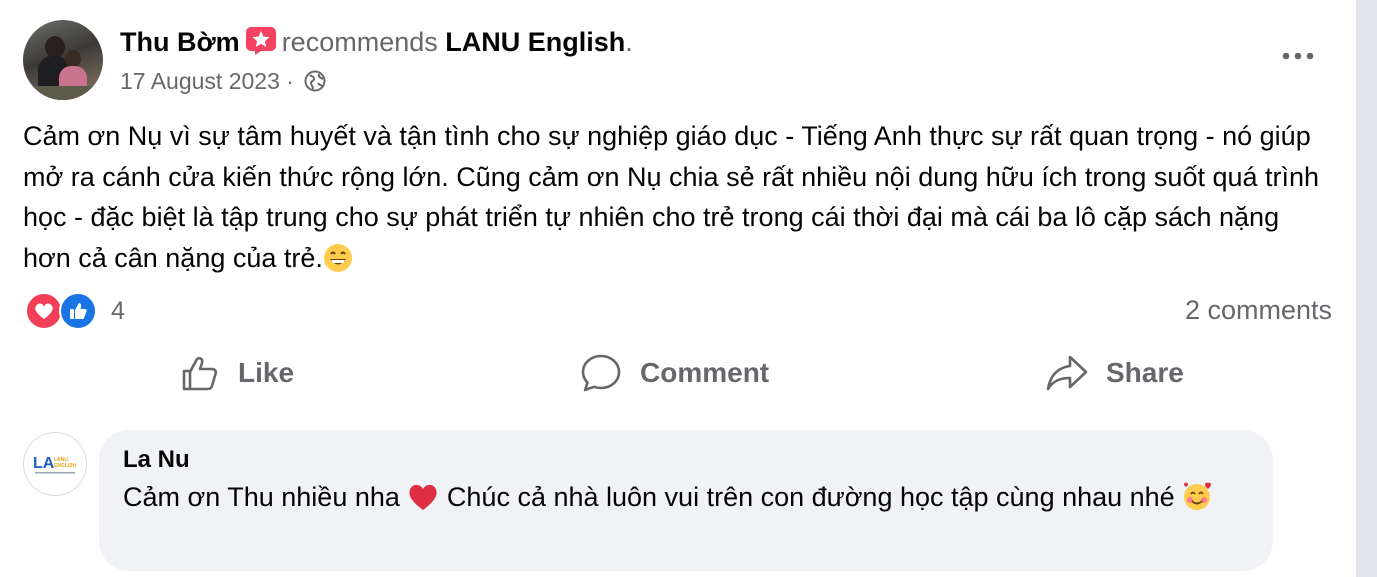 The width and height of the screenshot is (1377, 577). I want to click on grin-emoji-icon, so click(338, 258).